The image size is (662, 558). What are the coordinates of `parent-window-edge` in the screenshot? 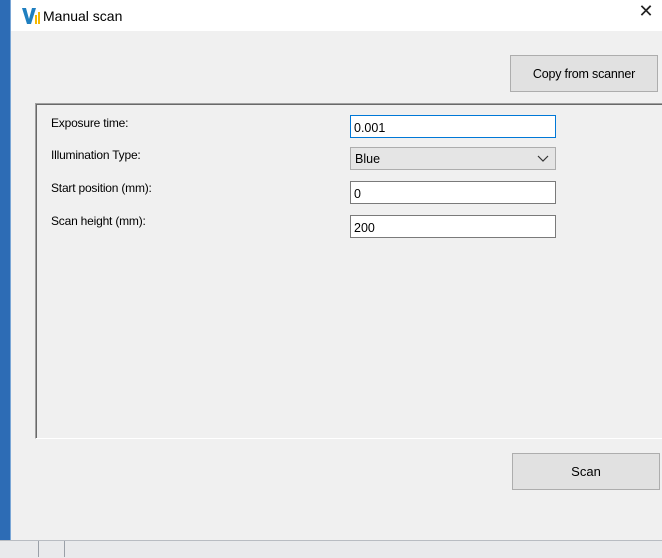 It's located at (5, 270).